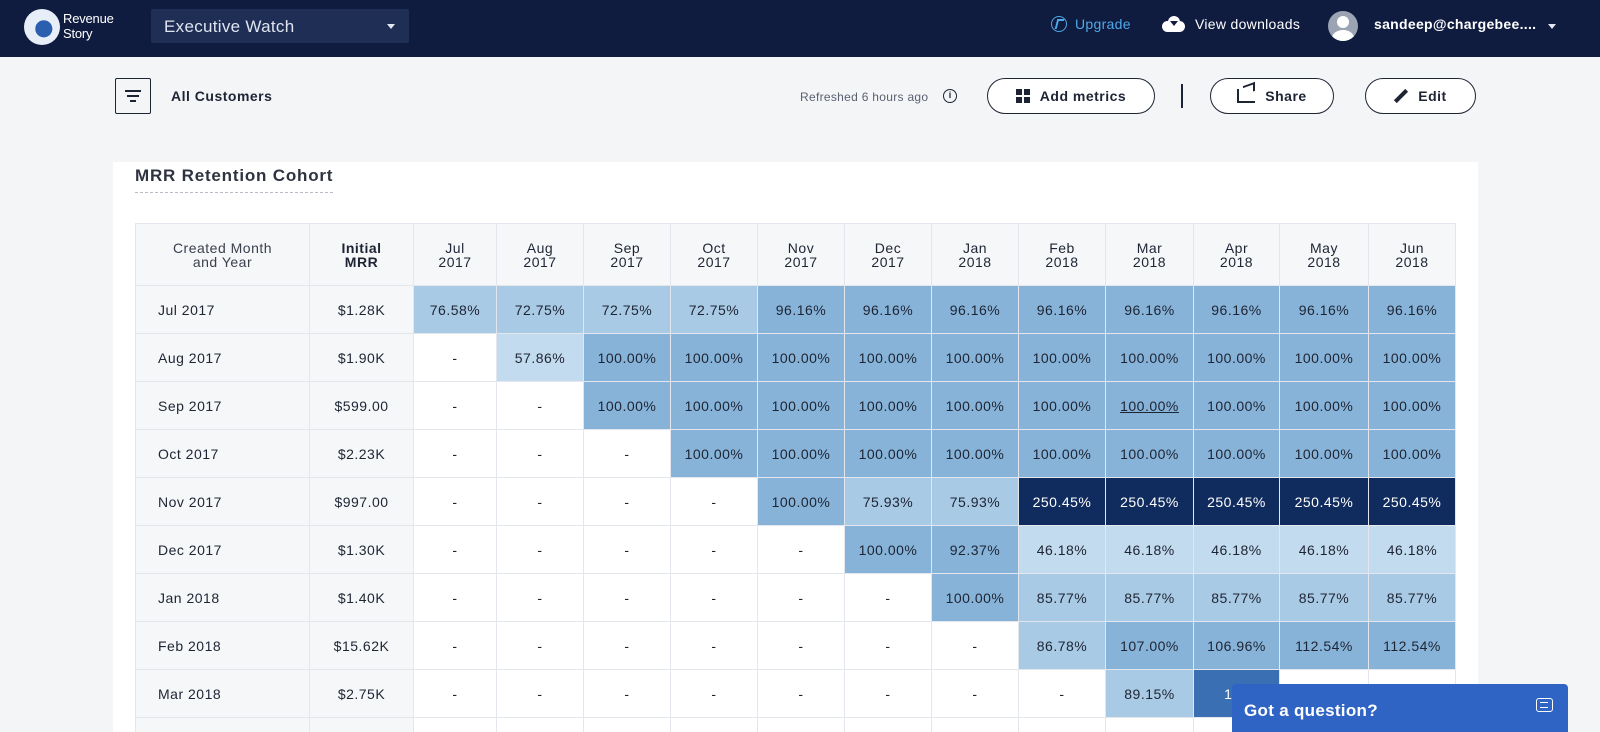  What do you see at coordinates (1083, 96) in the screenshot?
I see `add-metrics-label: Add metrics` at bounding box center [1083, 96].